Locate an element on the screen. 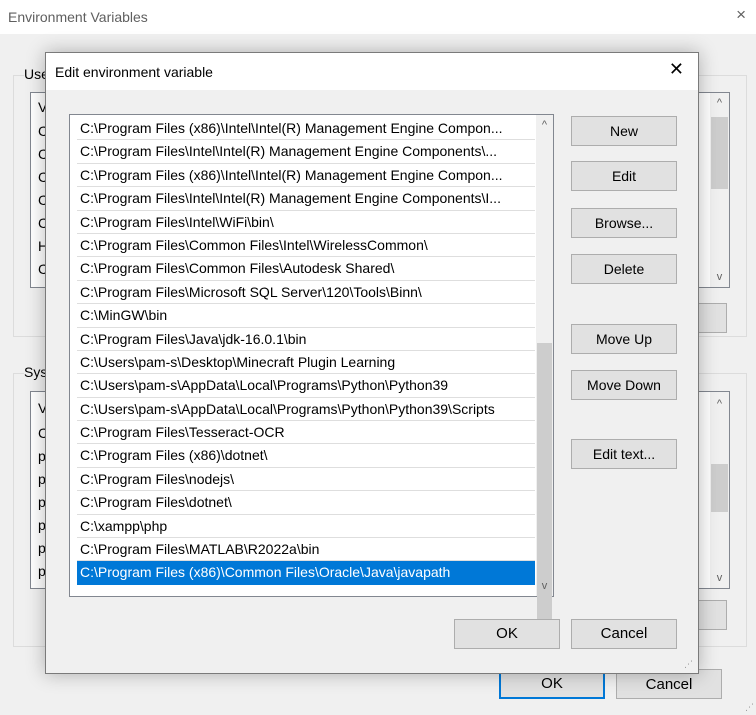  path-entry: C:\Program Files\Intel\WiFi\bin\ is located at coordinates (306, 222).